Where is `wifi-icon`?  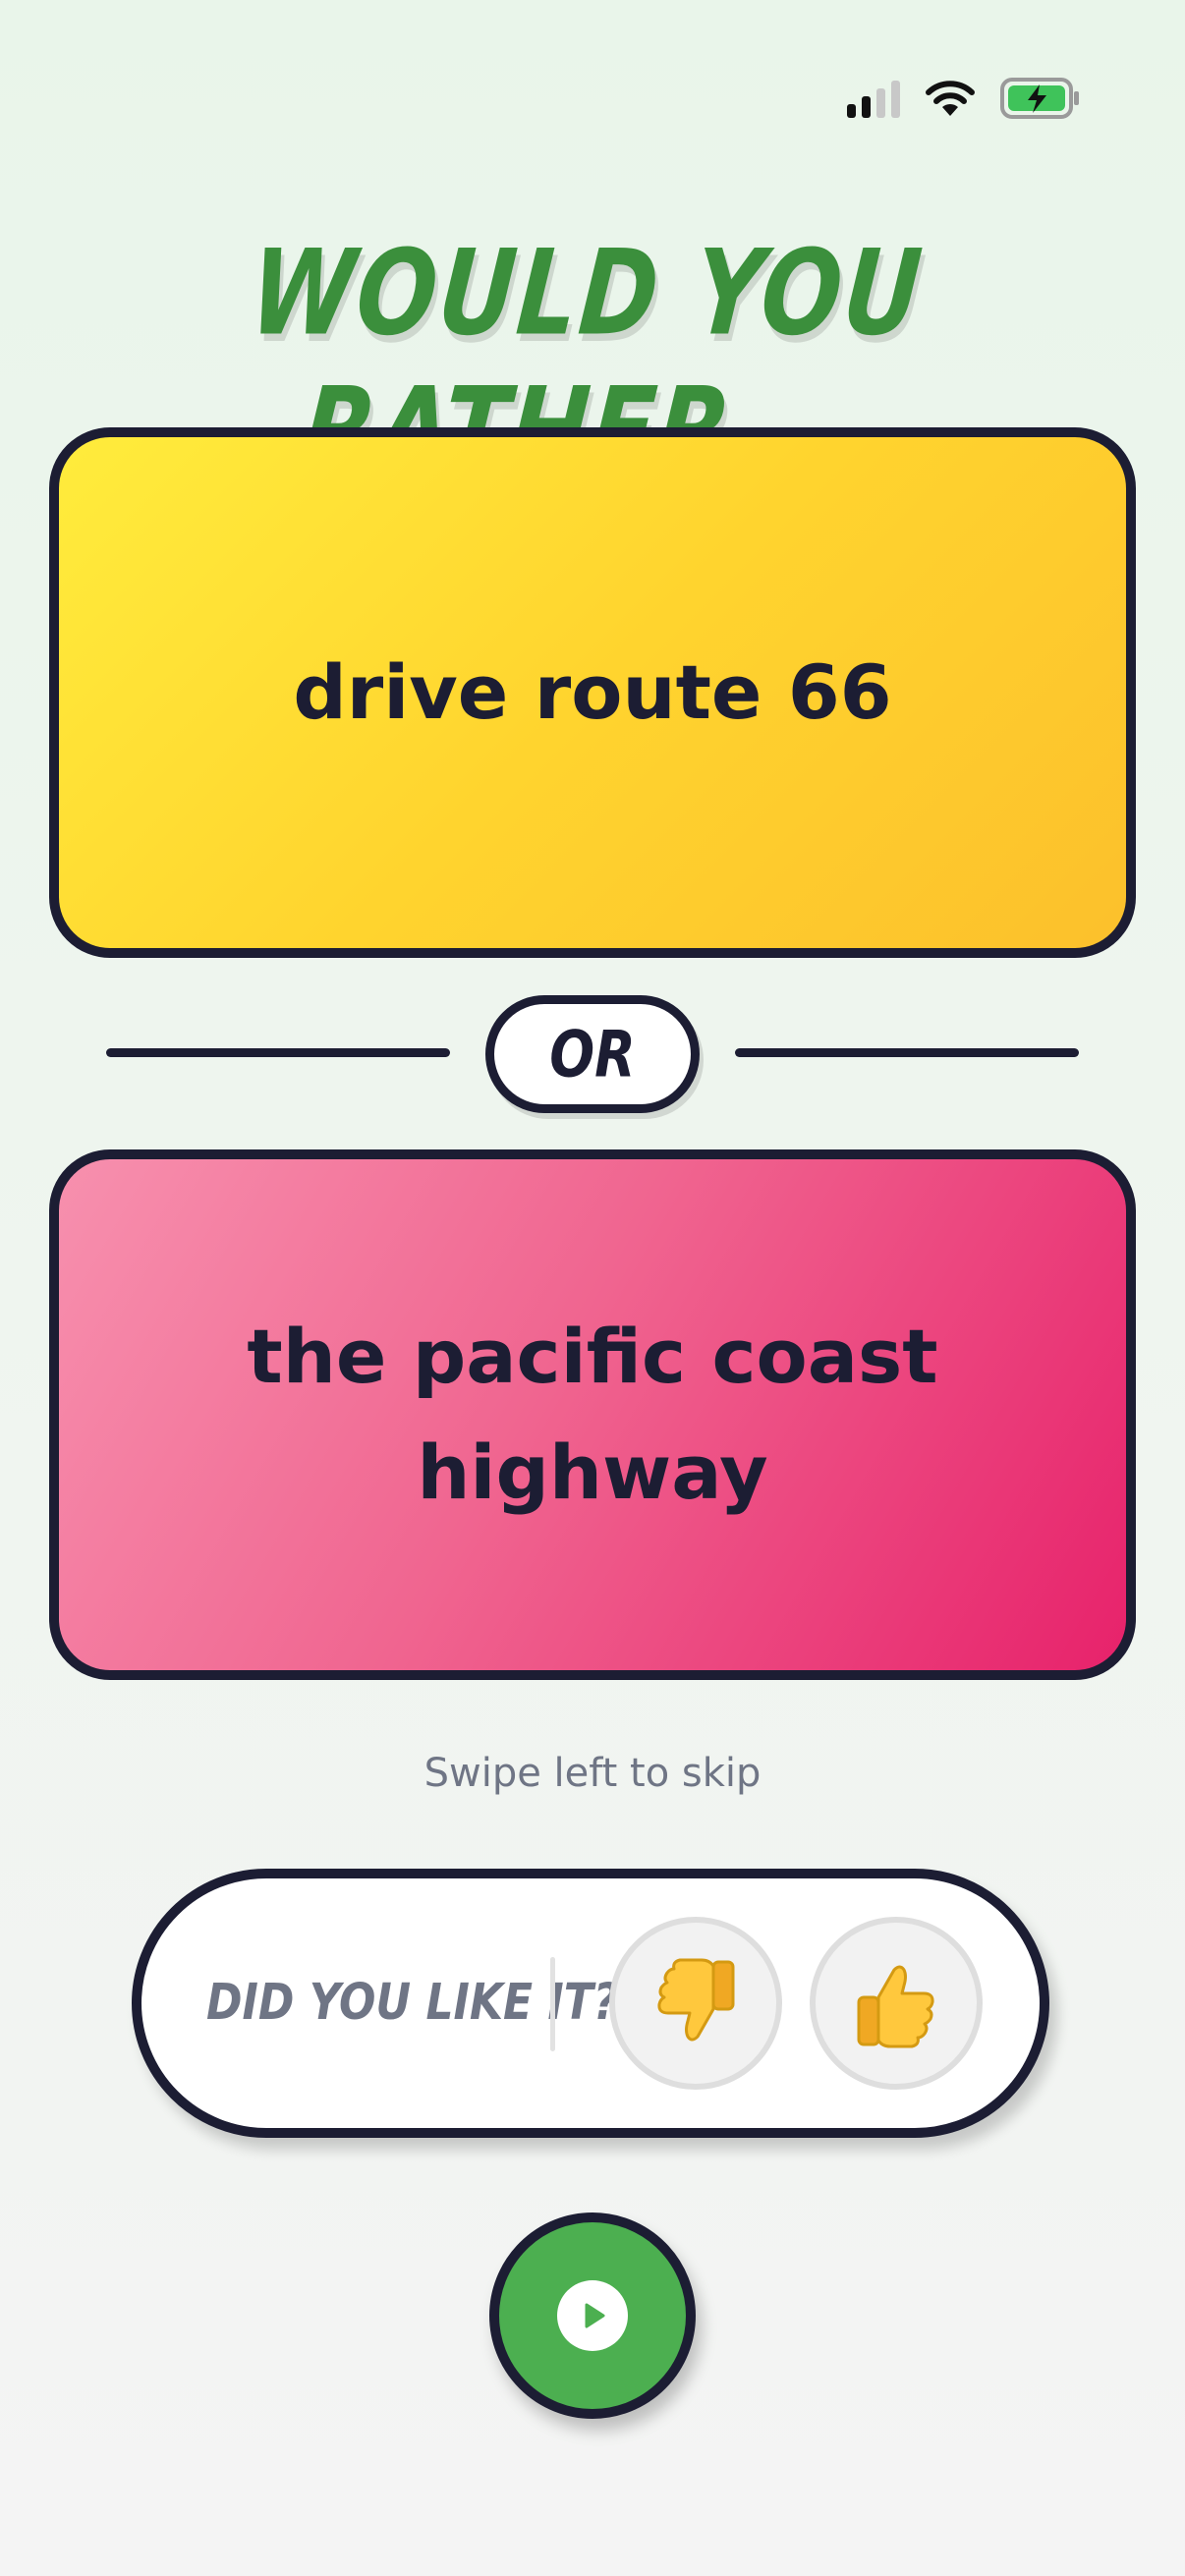
wifi-icon is located at coordinates (951, 98).